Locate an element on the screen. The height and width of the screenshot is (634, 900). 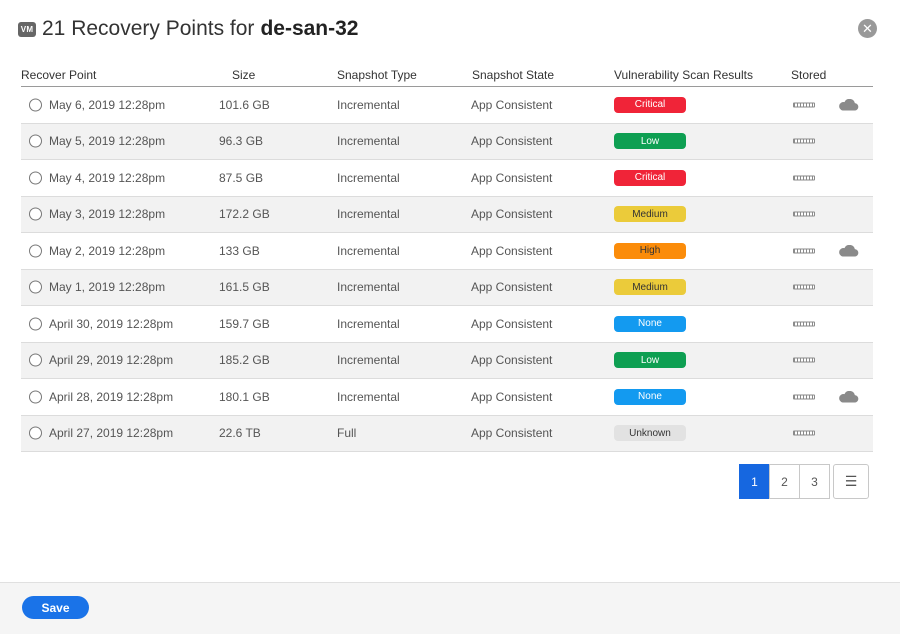
recovery-point-size: 161.5 GB is located at coordinates (244, 287).